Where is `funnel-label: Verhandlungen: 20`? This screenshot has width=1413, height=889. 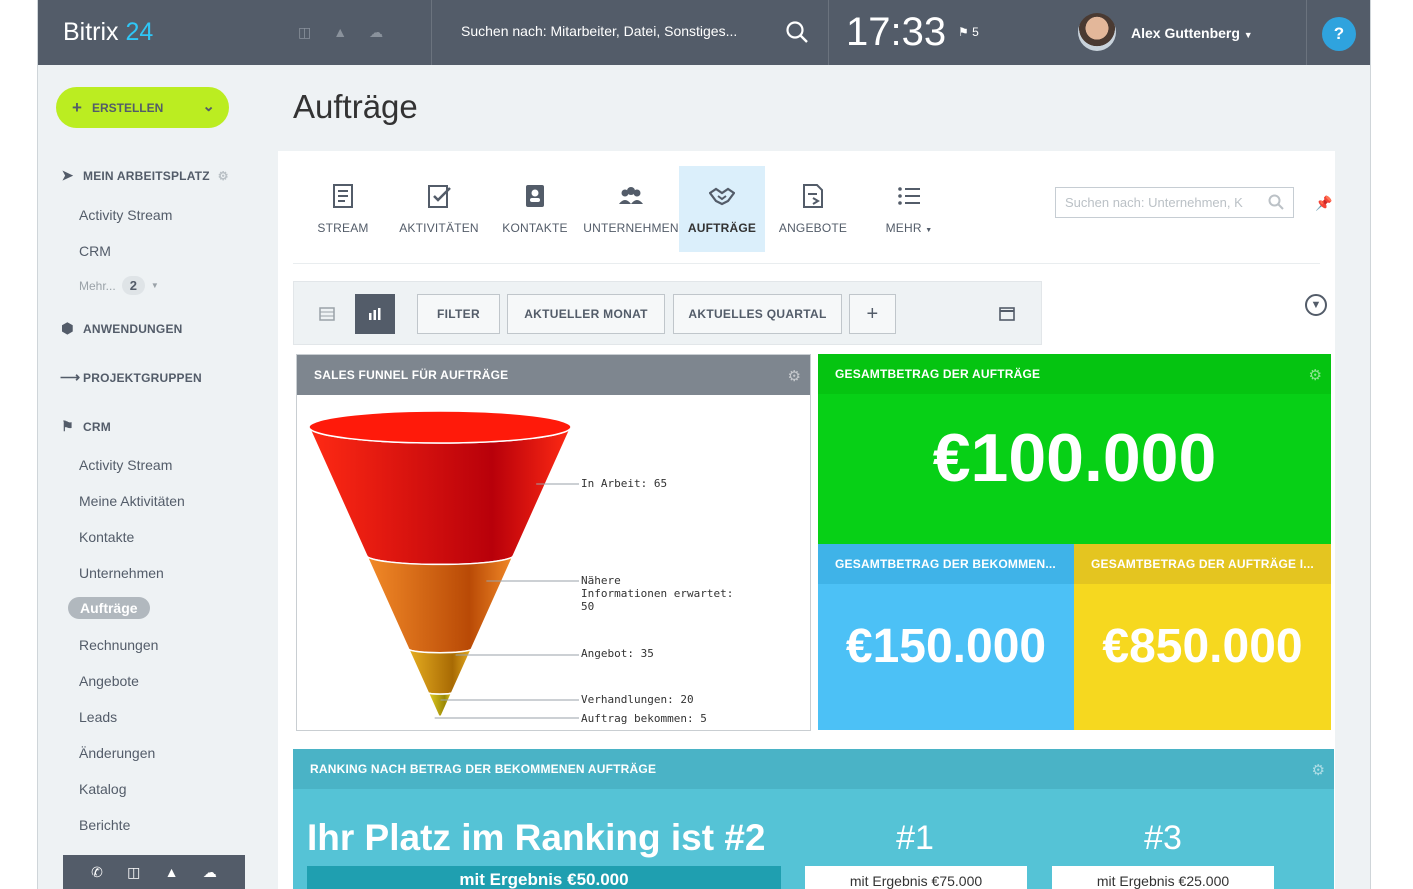 funnel-label: Verhandlungen: 20 is located at coordinates (637, 699).